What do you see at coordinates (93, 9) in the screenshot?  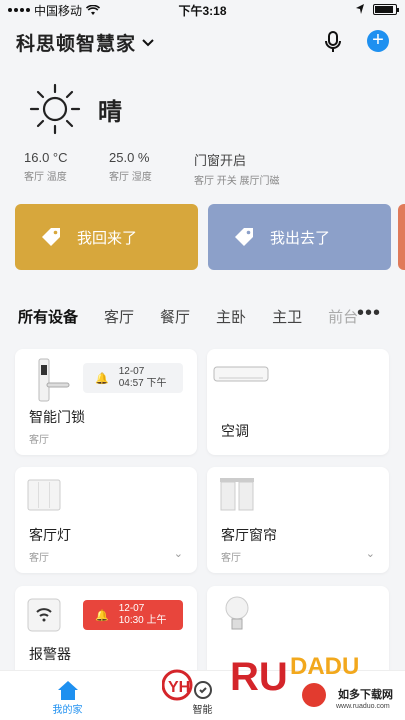 I see `wifi-icon` at bounding box center [93, 9].